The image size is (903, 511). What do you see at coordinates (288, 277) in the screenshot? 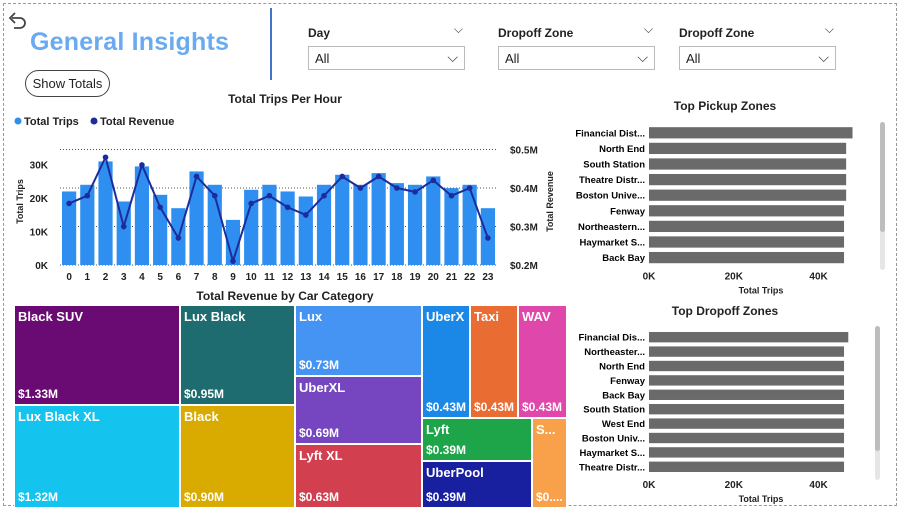
I see `x-tick-label: 12` at bounding box center [288, 277].